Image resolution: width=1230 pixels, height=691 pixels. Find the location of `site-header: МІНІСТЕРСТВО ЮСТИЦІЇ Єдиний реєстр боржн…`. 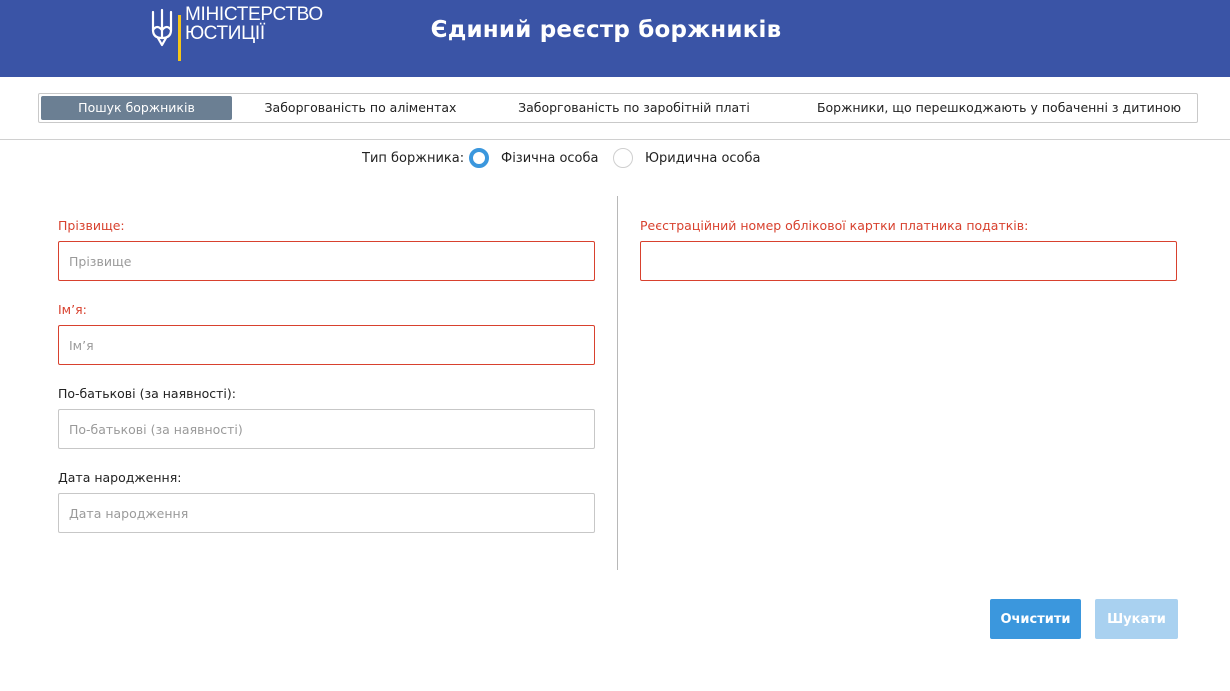

site-header: МІНІСТЕРСТВО ЮСТИЦІЇ Єдиний реєстр боржн… is located at coordinates (615, 38).